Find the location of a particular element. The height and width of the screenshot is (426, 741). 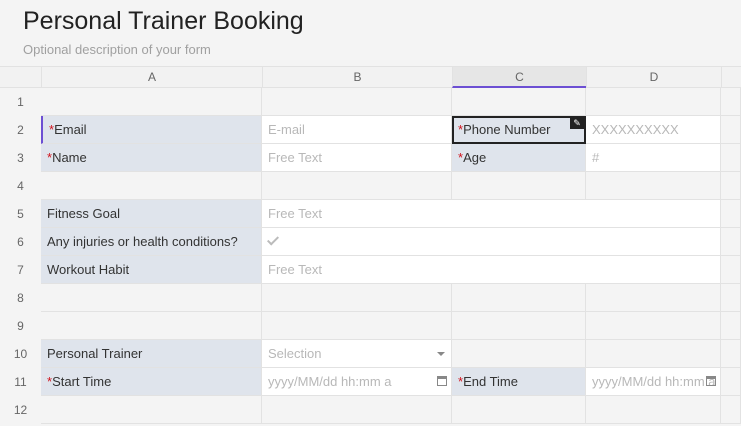

grid-row: Any injuries or health conditions? is located at coordinates (391, 242).